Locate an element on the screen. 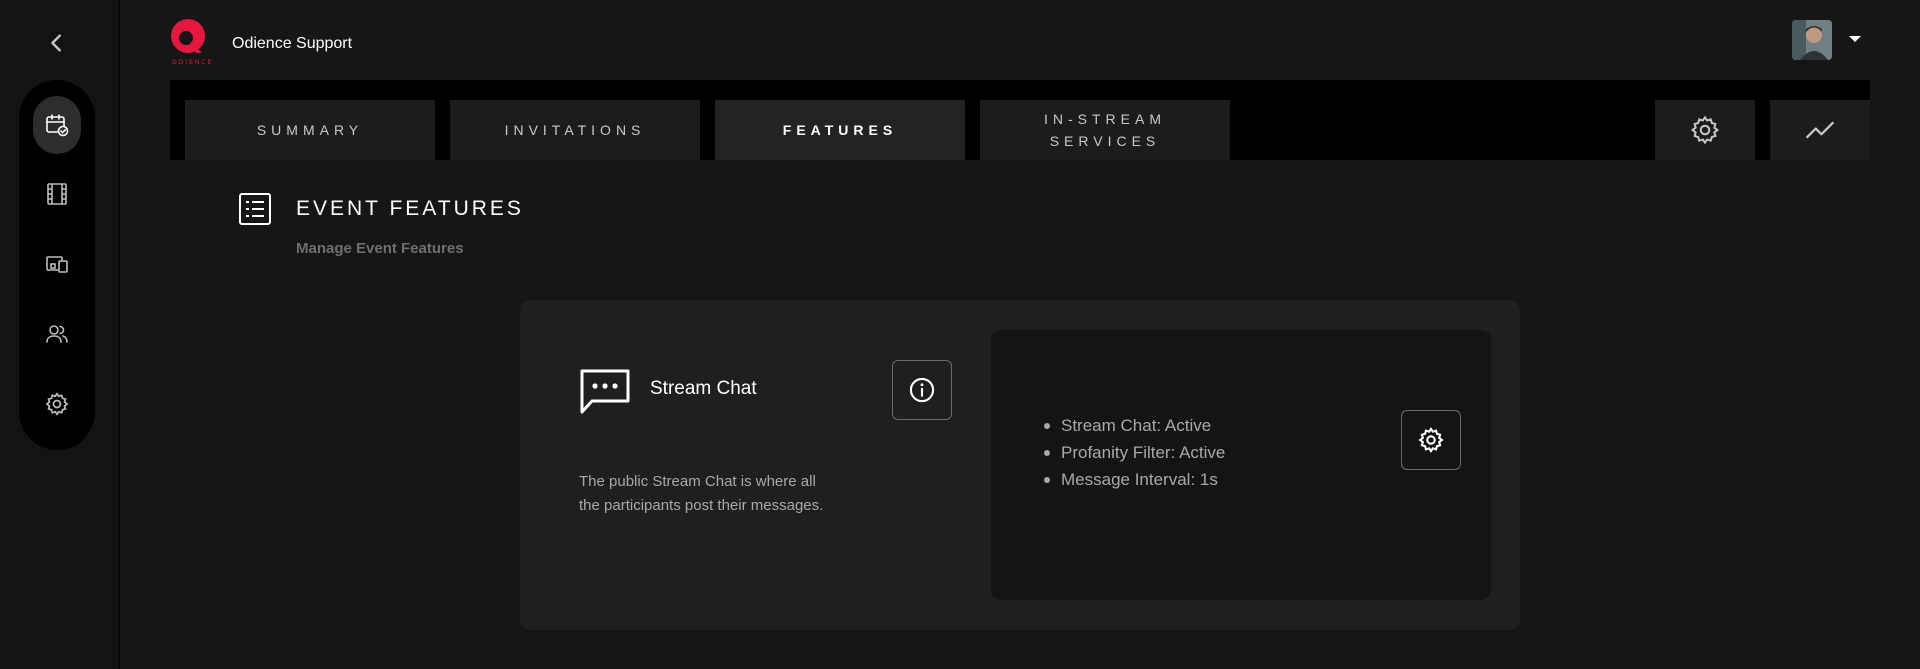 This screenshot has width=1920, height=669. users-icon is located at coordinates (57, 334).